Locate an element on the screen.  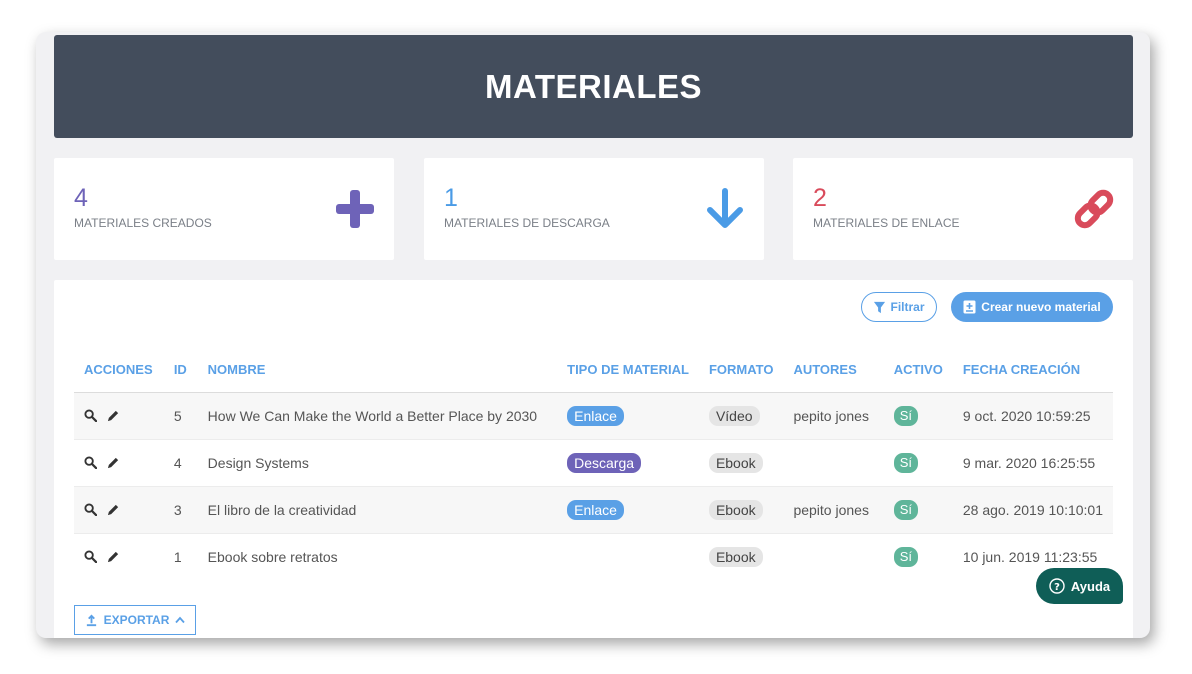
column-header-nombre: NOMBRE is located at coordinates (377, 370).